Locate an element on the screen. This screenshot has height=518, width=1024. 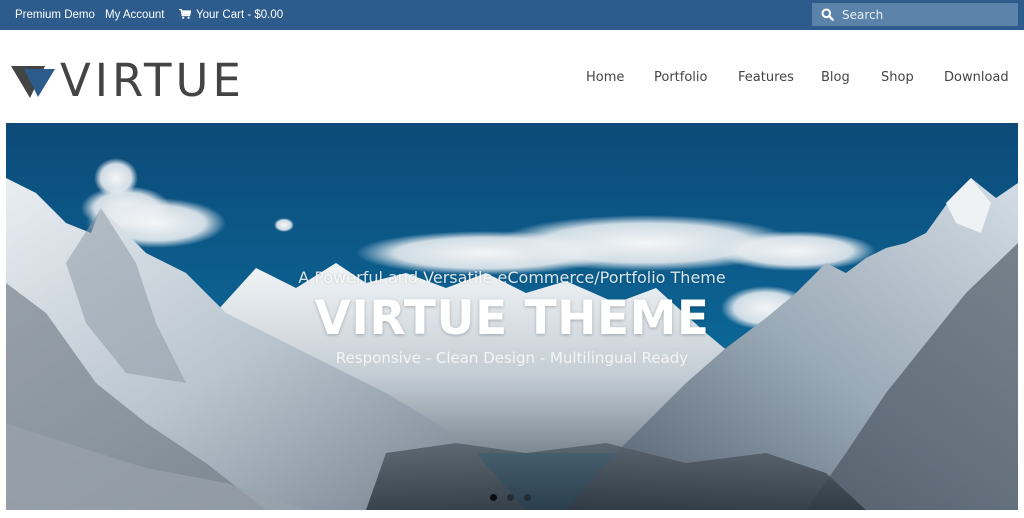
cart-icon is located at coordinates (185, 14).